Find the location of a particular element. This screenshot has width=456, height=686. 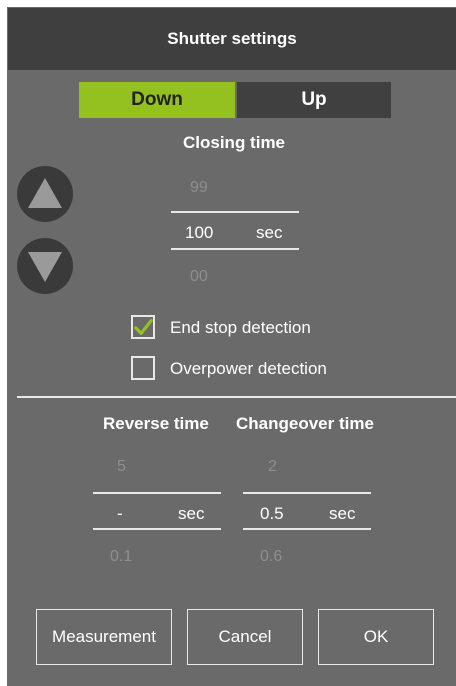

end-stop-label: End stop detection is located at coordinates (240, 327).